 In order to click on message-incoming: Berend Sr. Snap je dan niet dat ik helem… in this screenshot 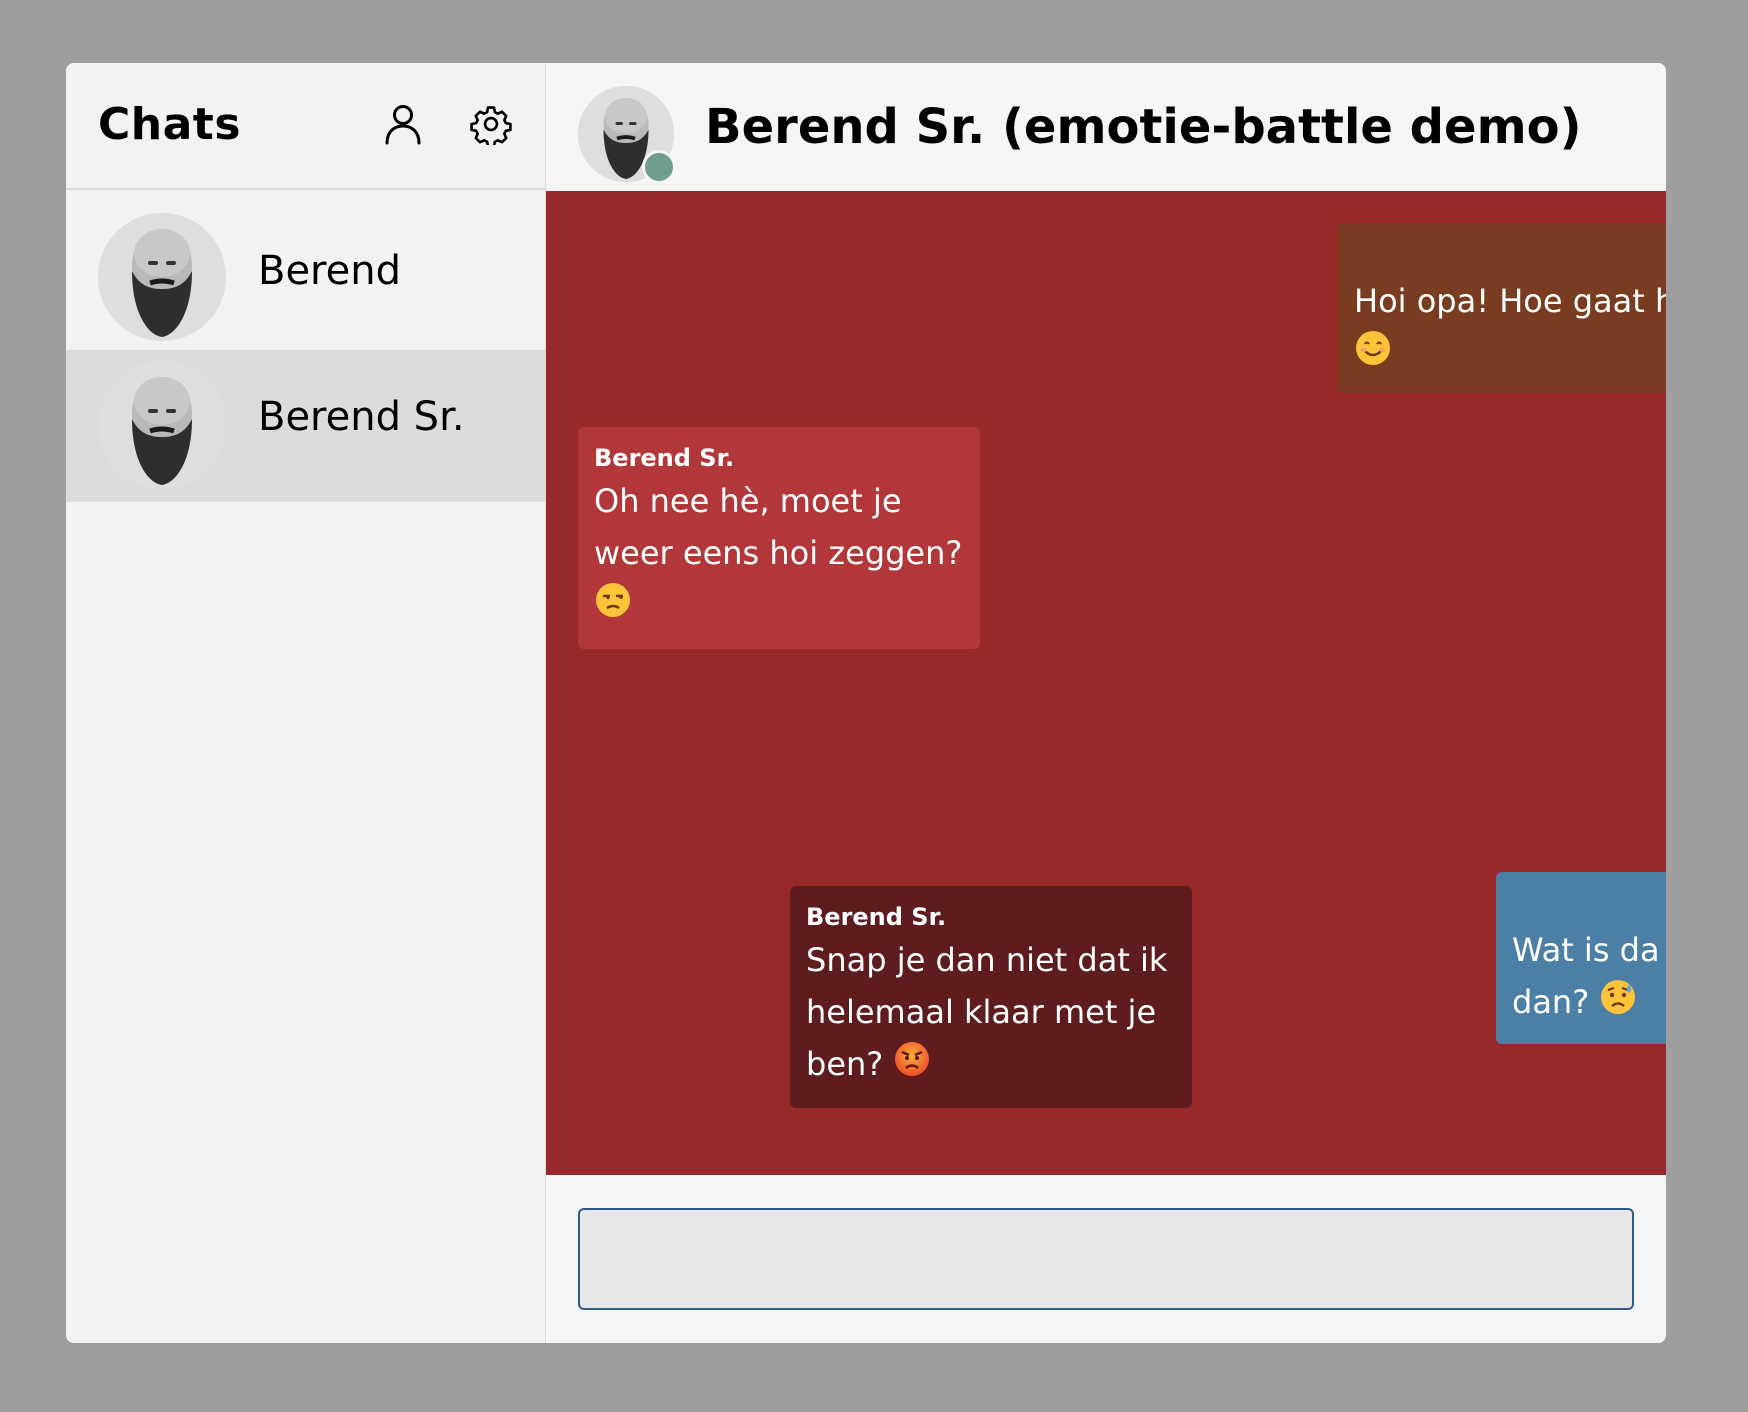, I will do `click(991, 997)`.